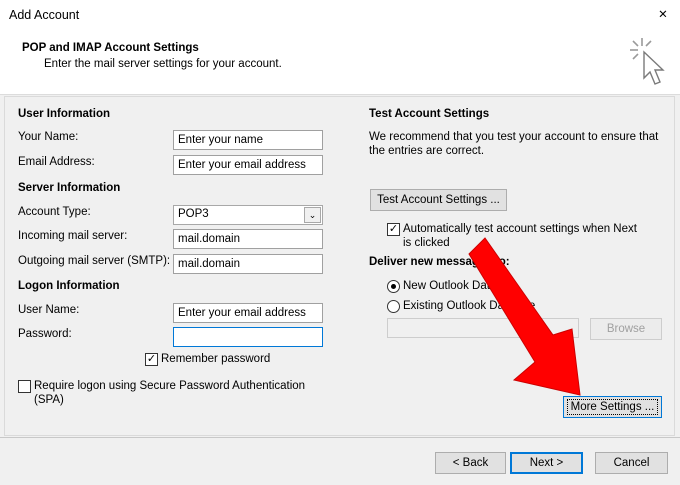  What do you see at coordinates (248, 313) in the screenshot?
I see `user-name-input` at bounding box center [248, 313].